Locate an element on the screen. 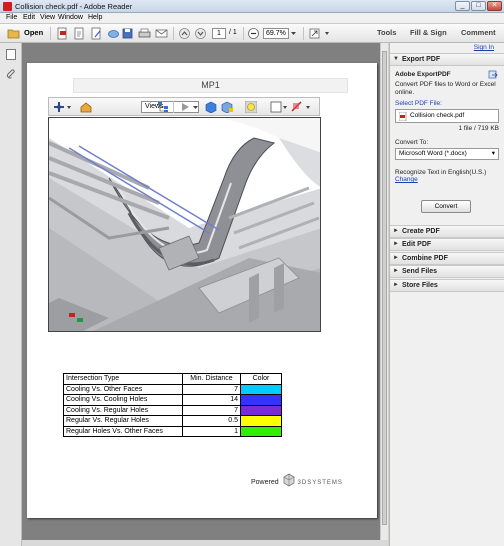 This screenshot has width=504, height=546. selected-file-field: Collision check.pdf is located at coordinates (447, 116).